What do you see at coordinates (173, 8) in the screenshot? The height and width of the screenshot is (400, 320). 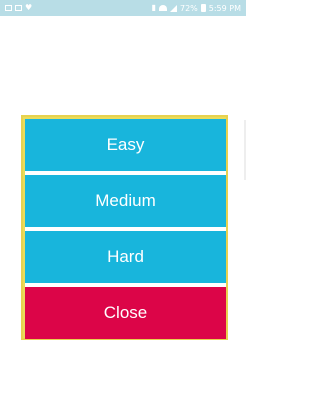 I see `signal-icon` at bounding box center [173, 8].